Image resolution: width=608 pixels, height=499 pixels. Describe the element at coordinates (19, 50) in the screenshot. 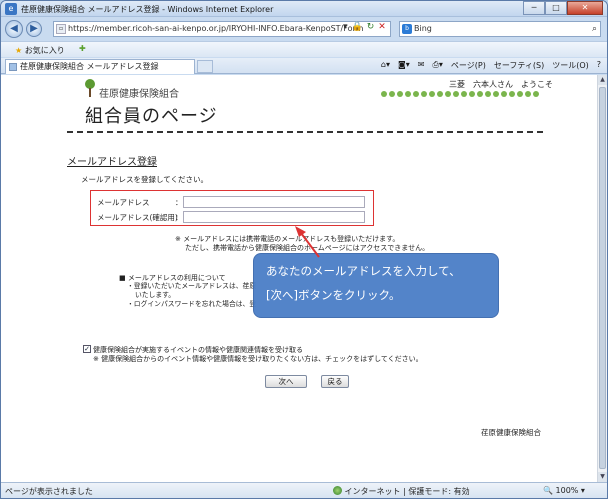

I see `favorites-star-icon: ★` at that location.